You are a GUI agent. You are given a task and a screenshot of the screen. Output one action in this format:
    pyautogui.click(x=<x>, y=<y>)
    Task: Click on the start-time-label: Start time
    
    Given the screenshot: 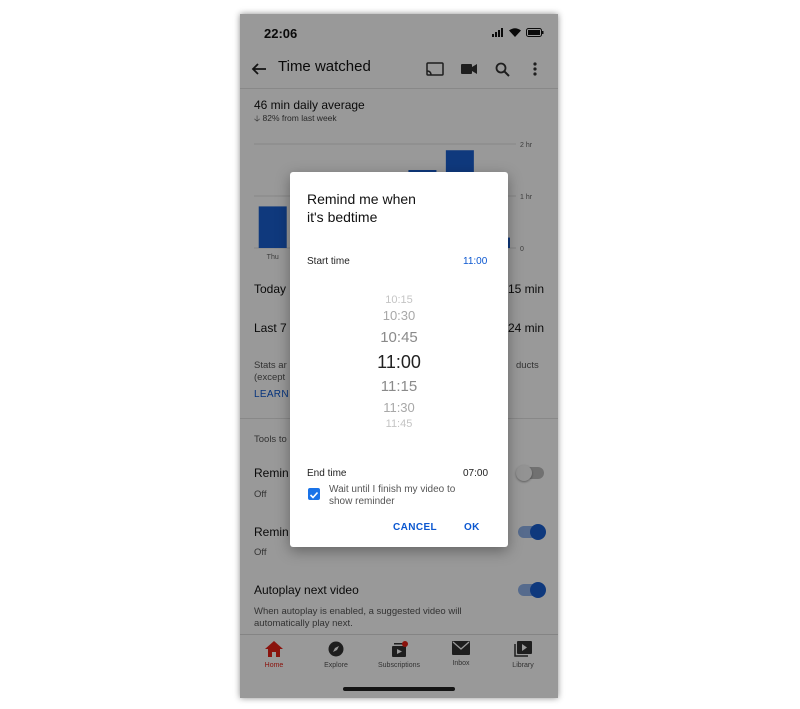 What is the action you would take?
    pyautogui.click(x=328, y=261)
    